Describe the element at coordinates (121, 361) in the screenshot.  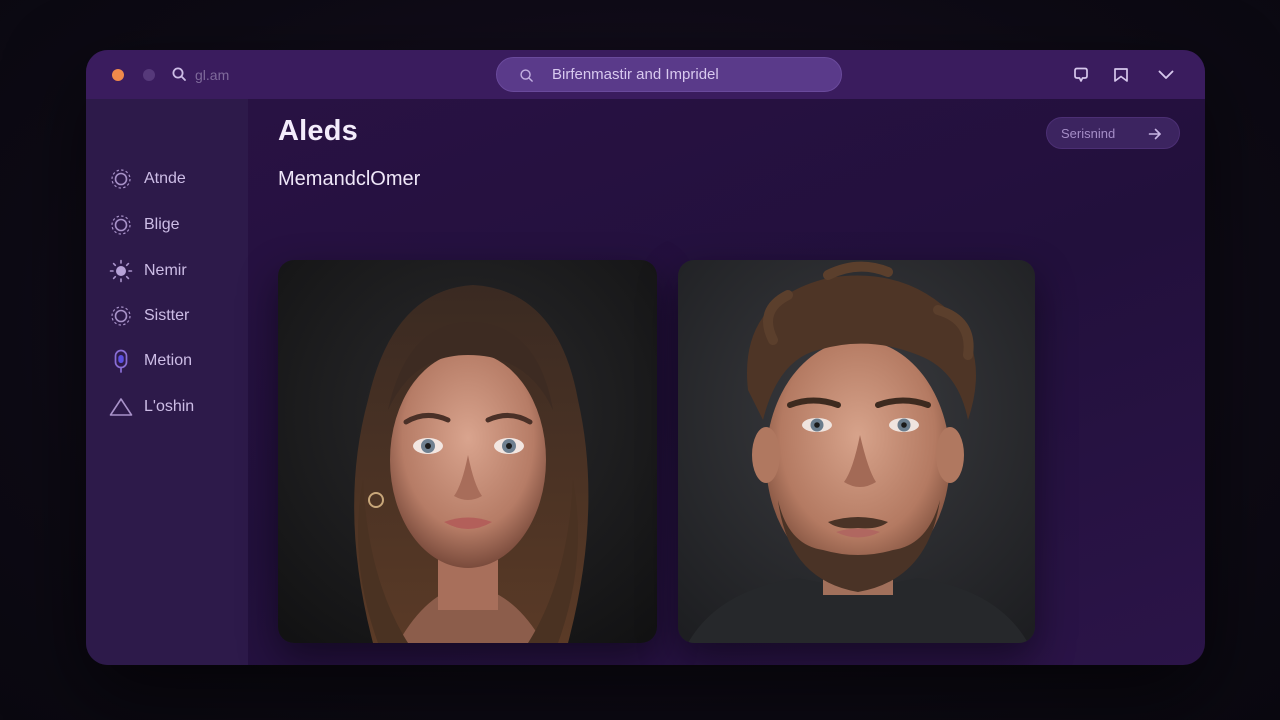
I see `pin-icon` at that location.